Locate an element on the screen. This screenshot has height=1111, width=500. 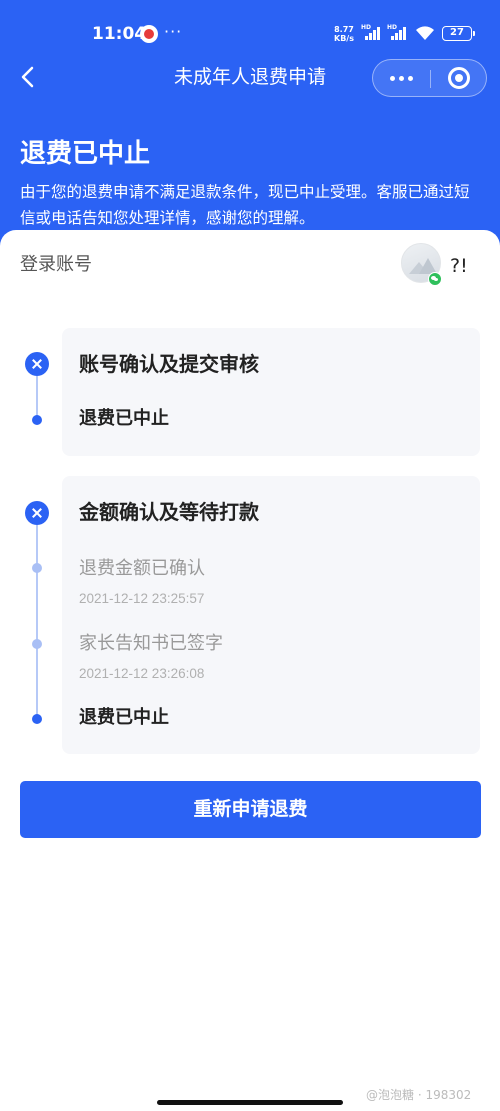
status-bar: 11:04 ··· 8.77 KB/s HD HD 27 is located at coordinates (250, 25).